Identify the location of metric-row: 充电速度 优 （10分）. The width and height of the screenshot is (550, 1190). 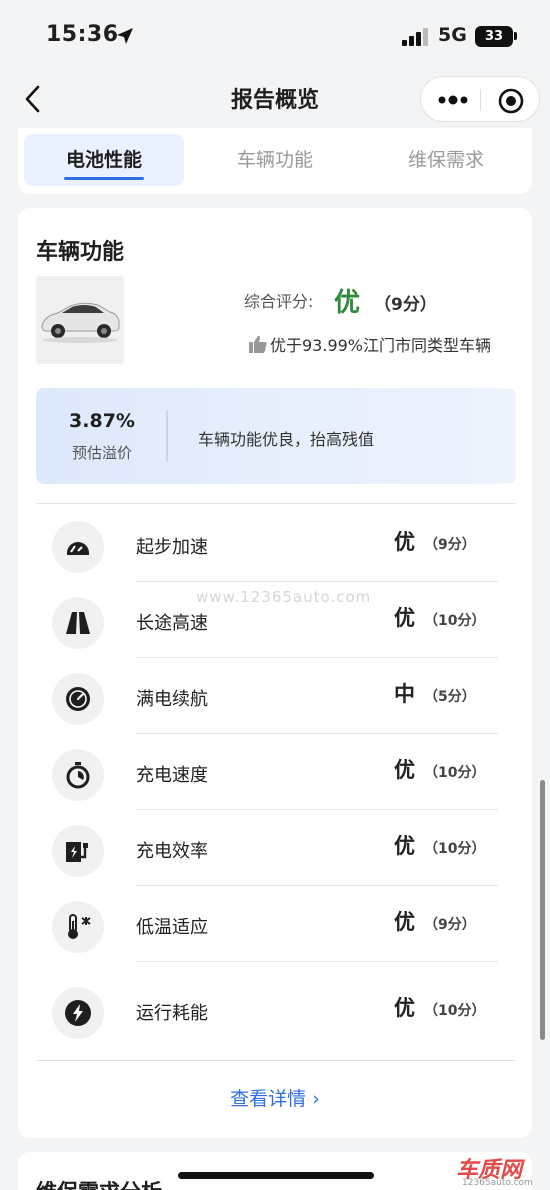
(276, 772).